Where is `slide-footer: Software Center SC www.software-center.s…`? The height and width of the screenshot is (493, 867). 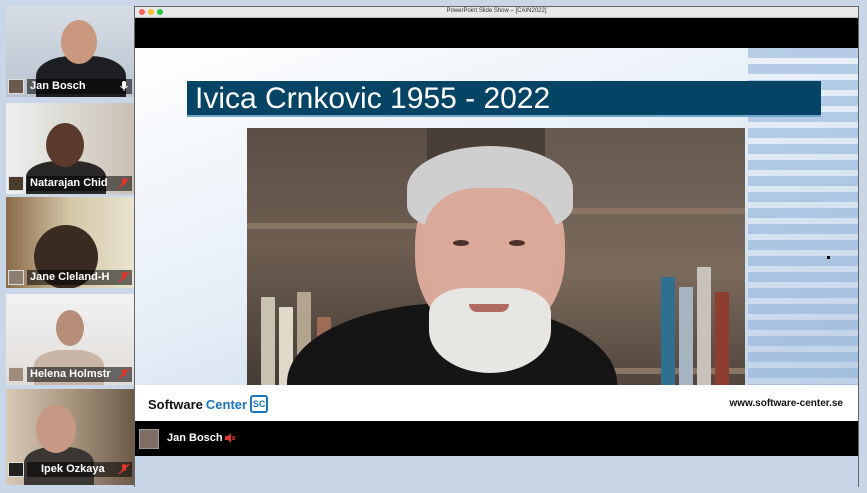
slide-footer: Software Center SC www.software-center.s… is located at coordinates (496, 403).